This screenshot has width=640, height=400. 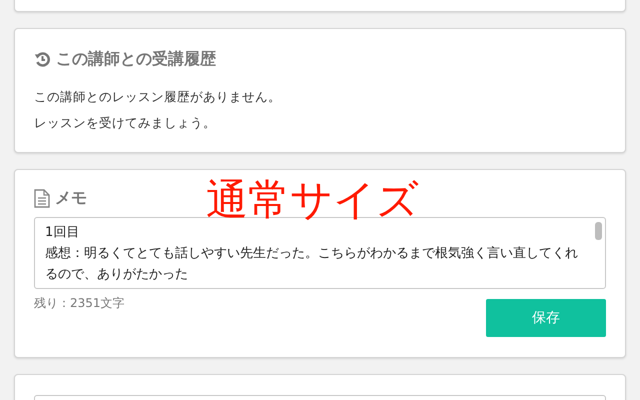 I want to click on scrollbar-thumb, so click(x=598, y=231).